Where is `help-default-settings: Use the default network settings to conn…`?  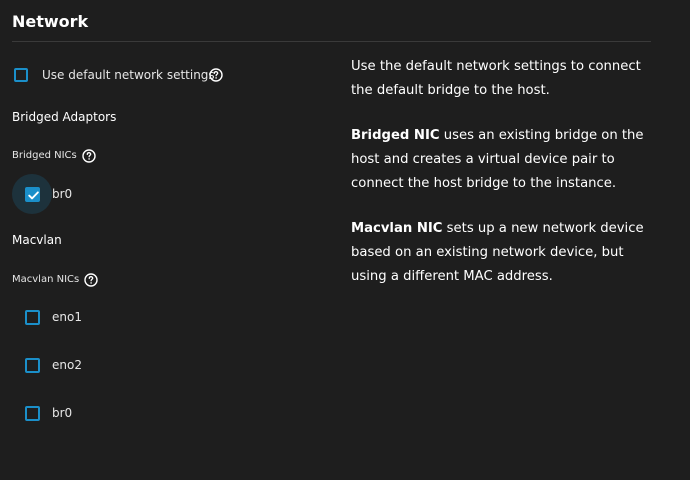
help-default-settings: Use the default network settings to conn… is located at coordinates (501, 79).